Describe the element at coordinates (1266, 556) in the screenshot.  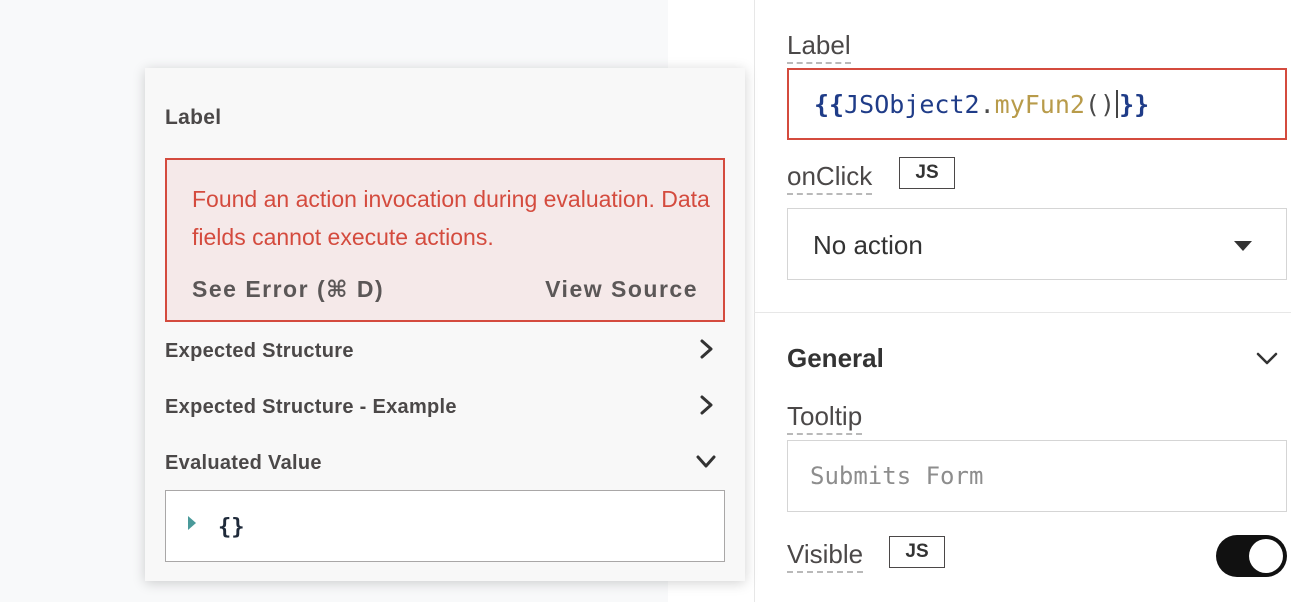
I see `toggle-knob` at that location.